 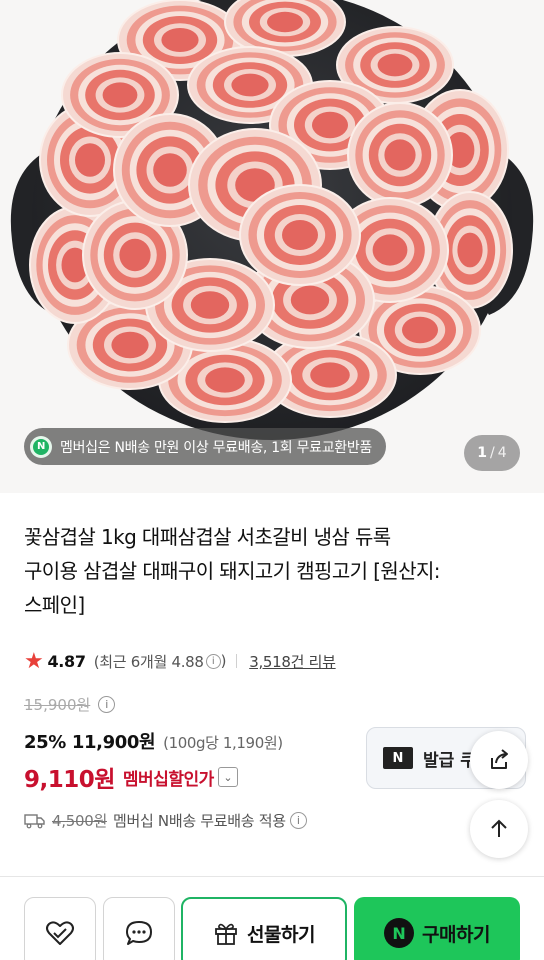 I want to click on rating-row: ★ 4.87 (최근 6개월 4.88 i ) 3,518건 리뷰, so click(x=180, y=661).